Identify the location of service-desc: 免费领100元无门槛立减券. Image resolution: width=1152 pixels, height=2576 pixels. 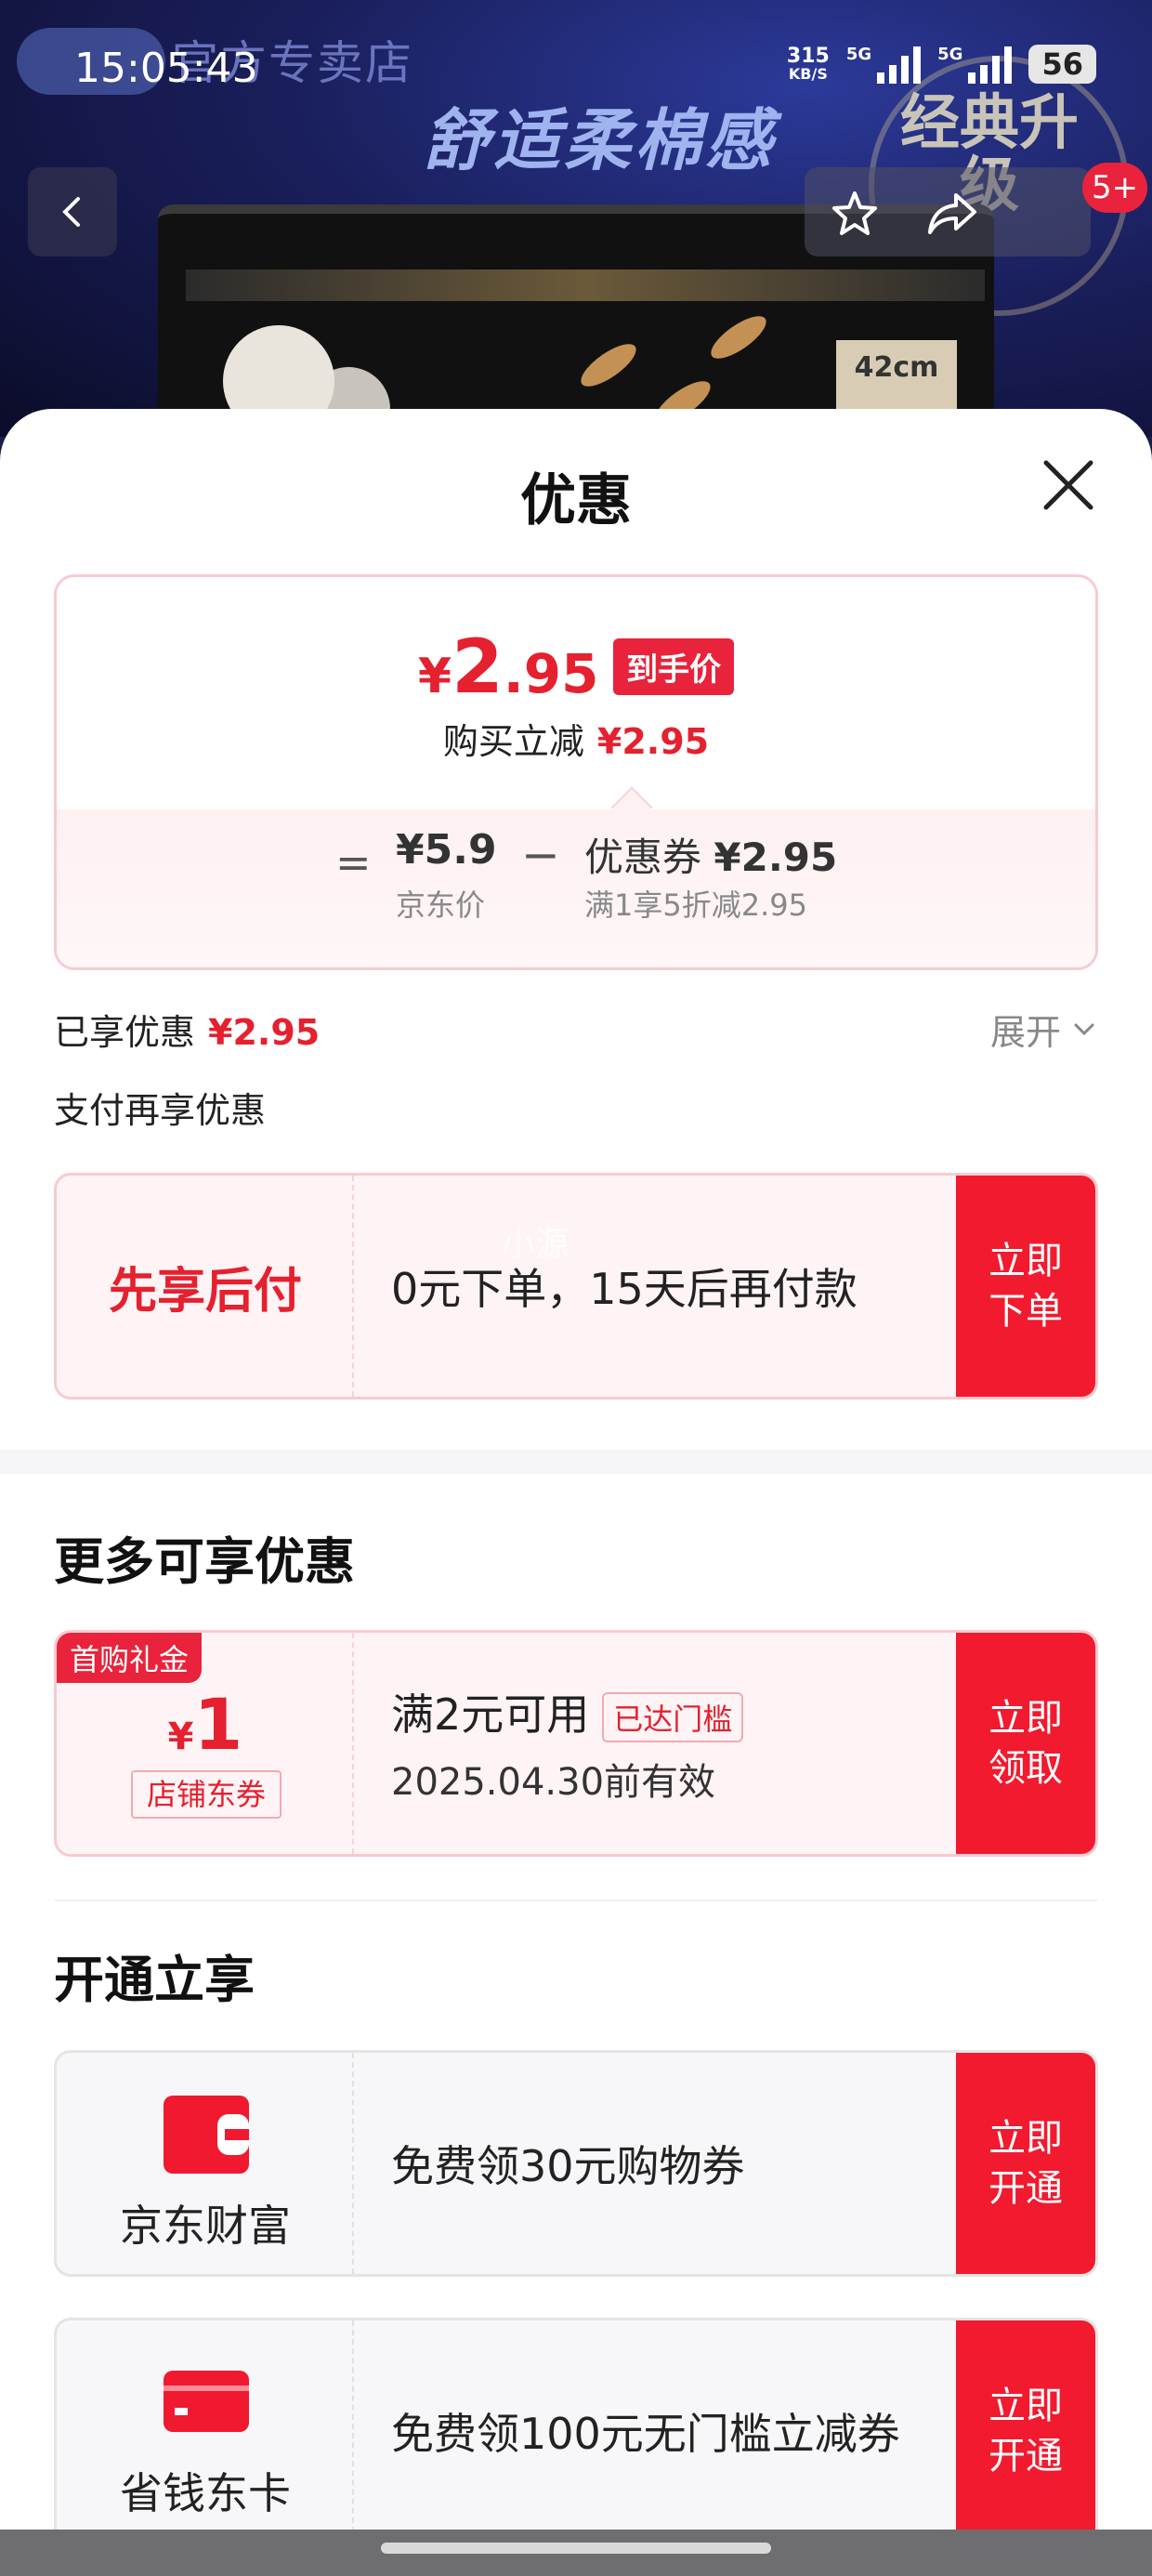
(645, 2434).